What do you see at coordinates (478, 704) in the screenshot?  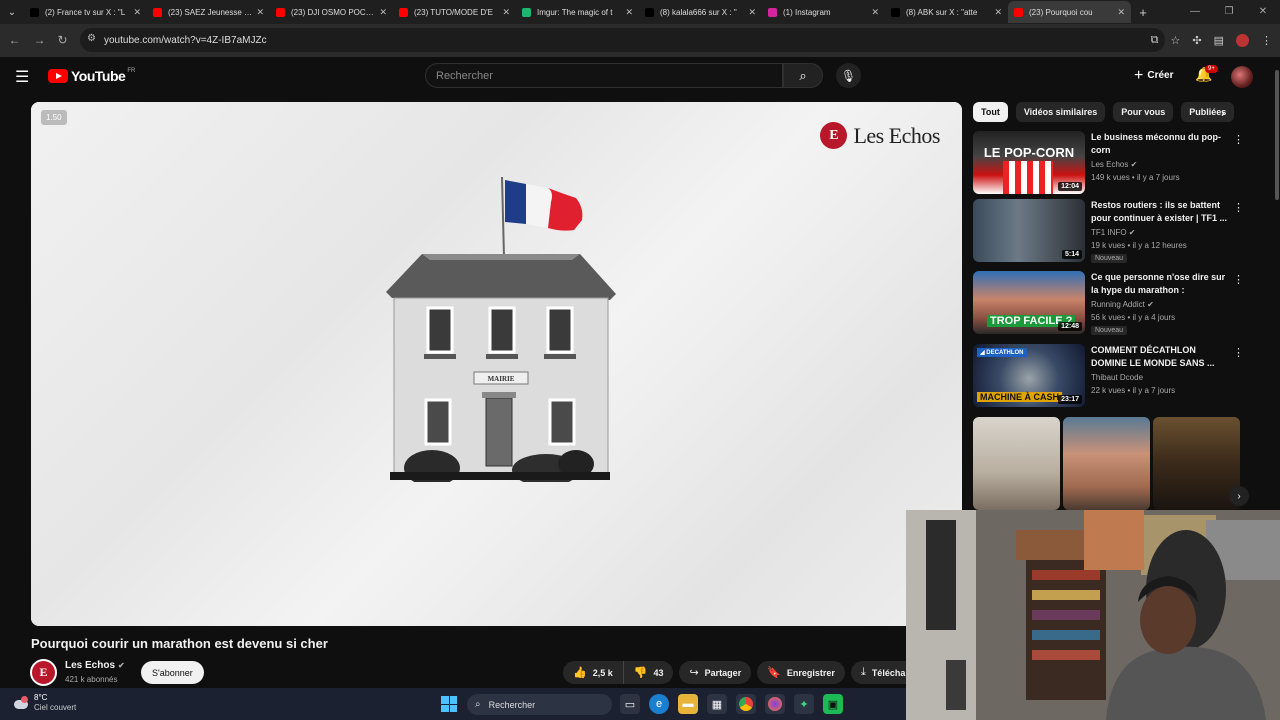 I see `search-icon: ⌕` at bounding box center [478, 704].